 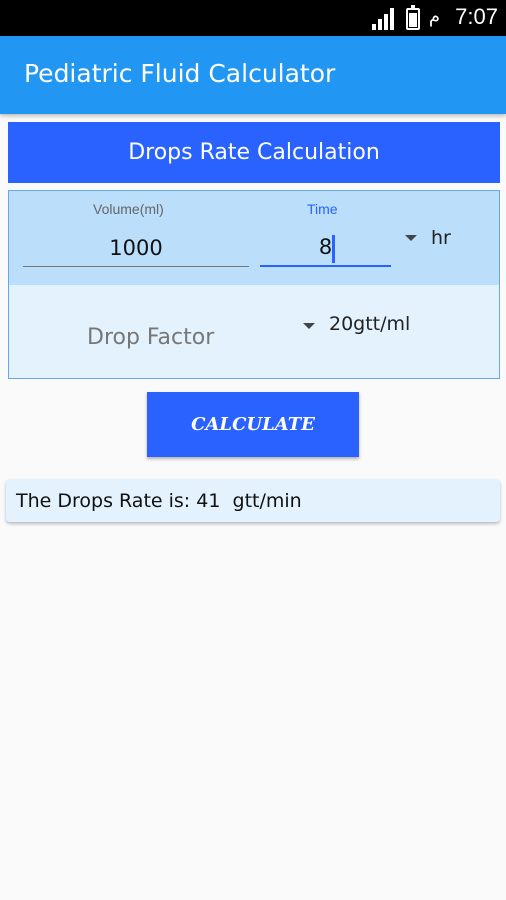 What do you see at coordinates (254, 238) in the screenshot?
I see `volume-time-row: Volume(ml) Time hr` at bounding box center [254, 238].